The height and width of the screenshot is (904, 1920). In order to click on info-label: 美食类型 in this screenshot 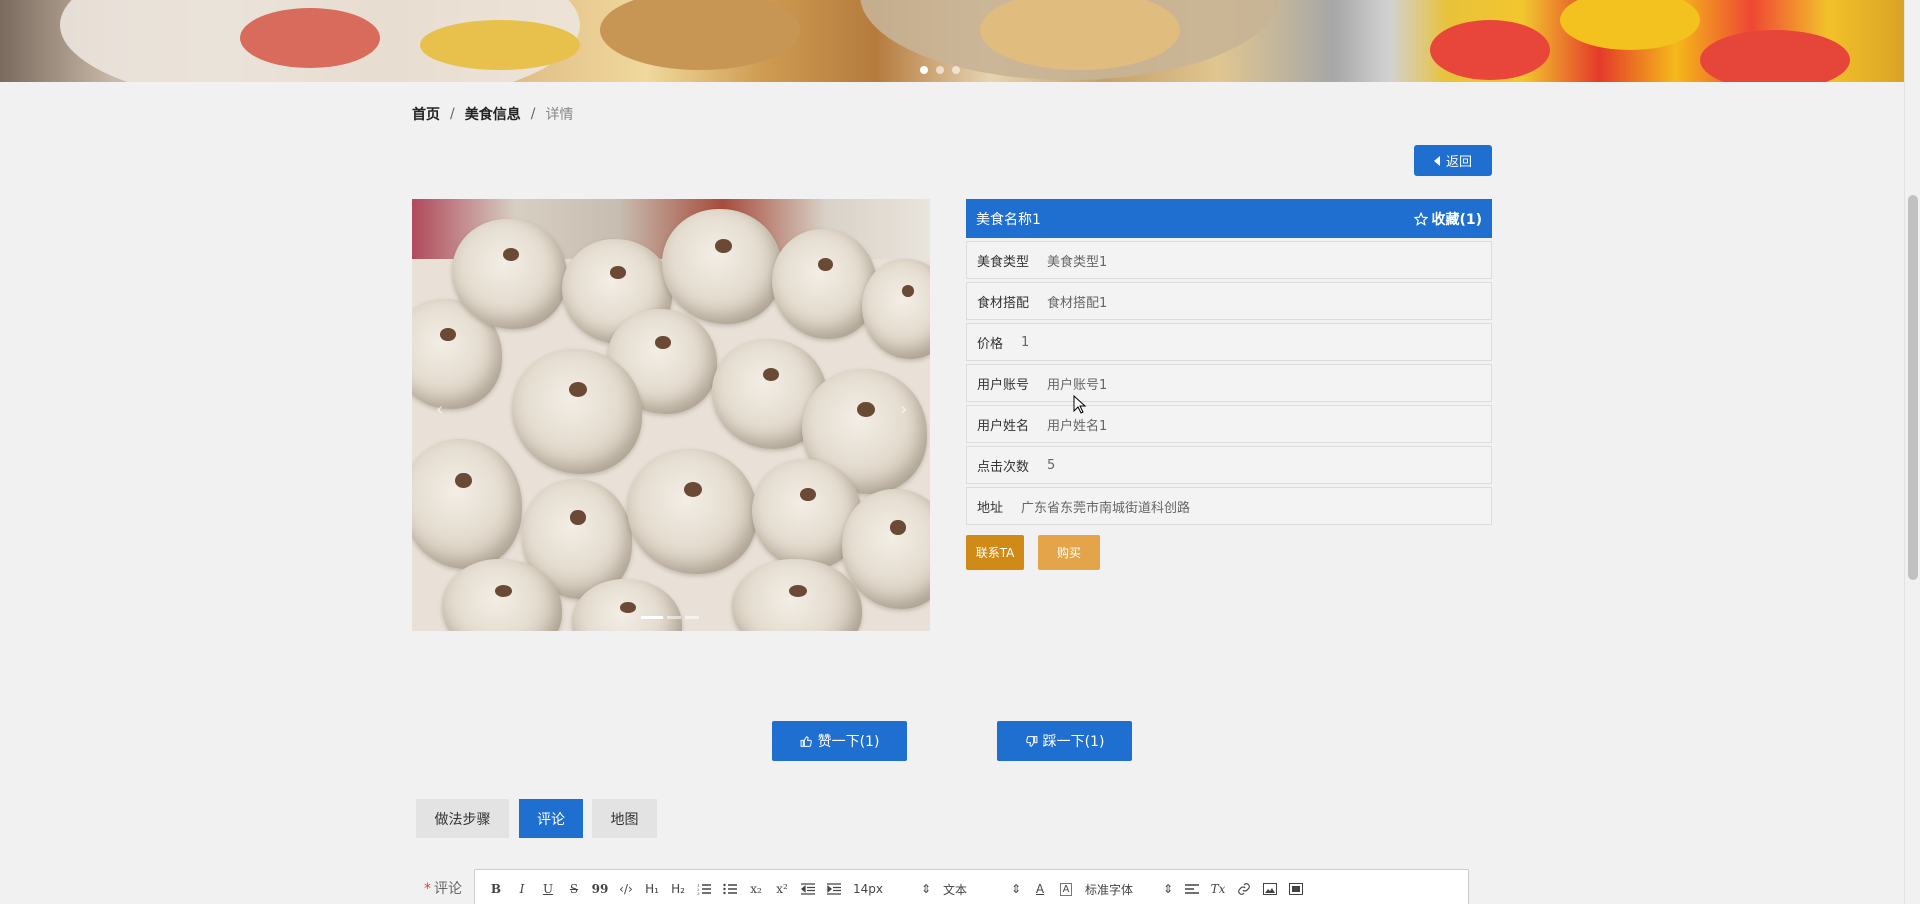, I will do `click(1003, 262)`.